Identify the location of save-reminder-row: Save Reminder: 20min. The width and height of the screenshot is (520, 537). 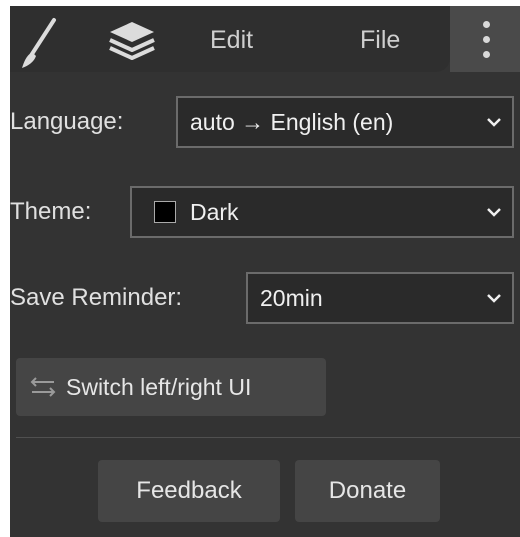
(265, 298).